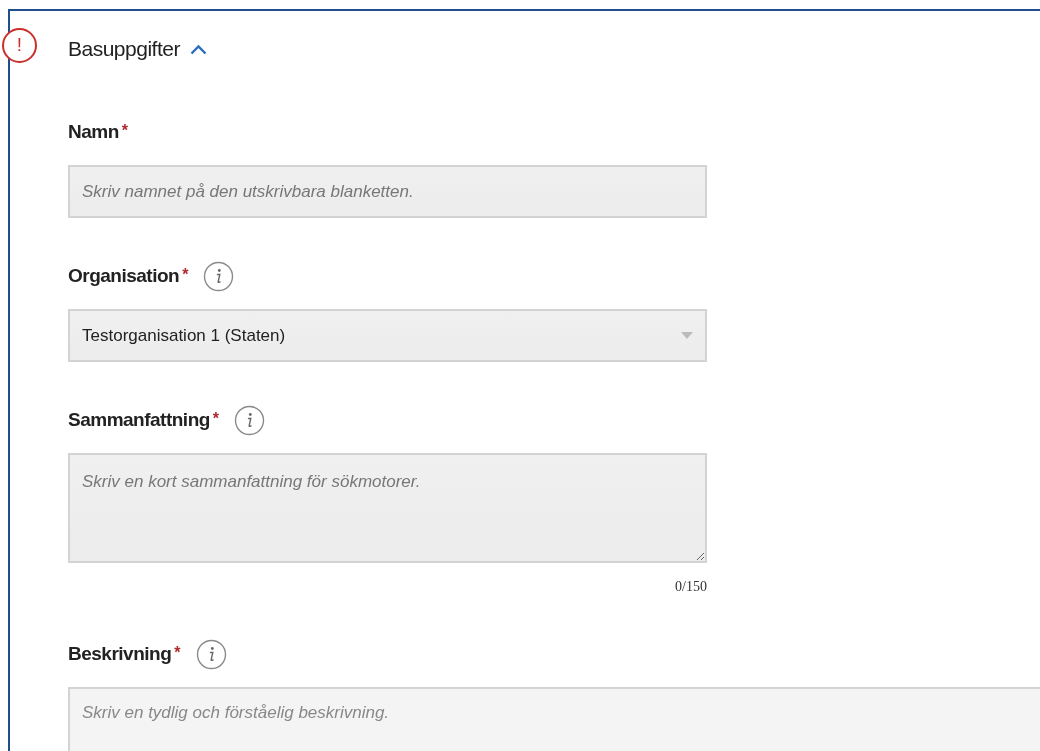 The height and width of the screenshot is (751, 1040). I want to click on section-toggle: Basuppgifter, so click(137, 49).